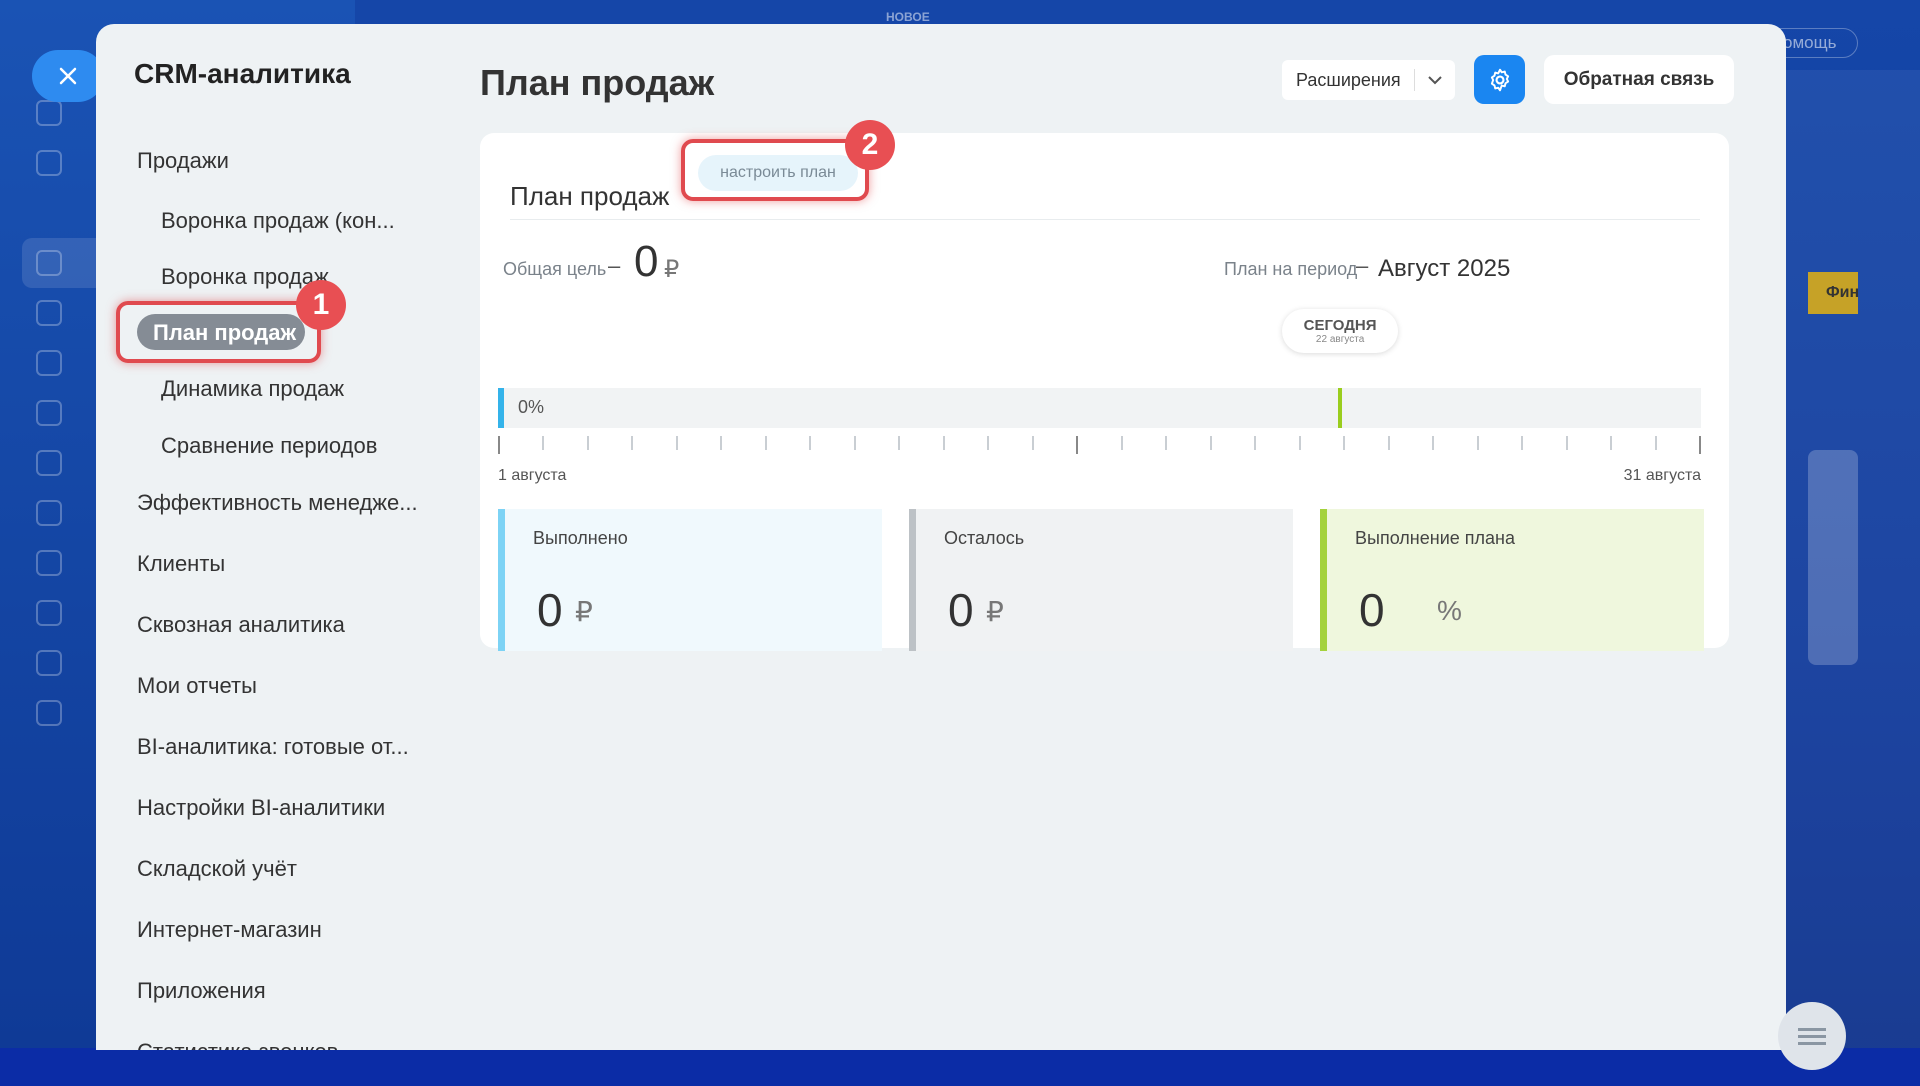  What do you see at coordinates (501, 408) in the screenshot?
I see `progress-fill` at bounding box center [501, 408].